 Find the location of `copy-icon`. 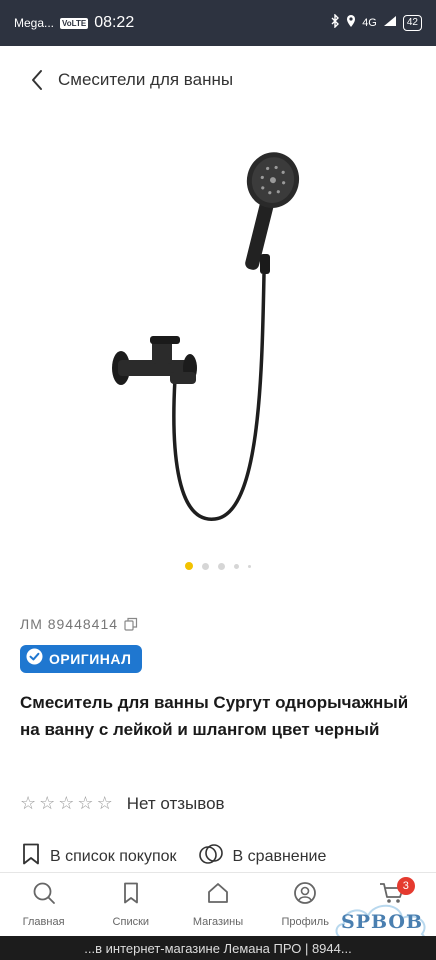

copy-icon is located at coordinates (131, 624).